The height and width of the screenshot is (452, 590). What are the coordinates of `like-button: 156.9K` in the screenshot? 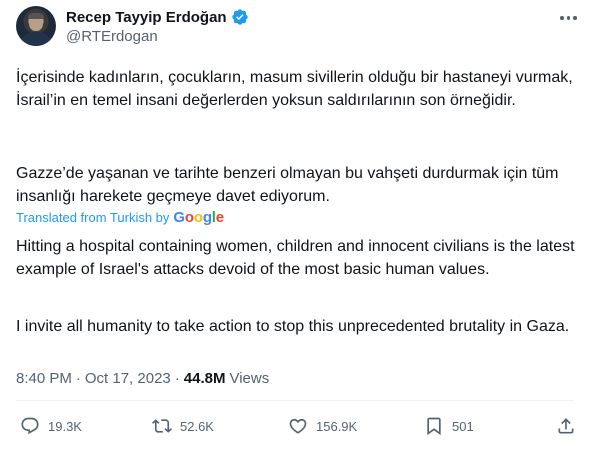 It's located at (322, 426).